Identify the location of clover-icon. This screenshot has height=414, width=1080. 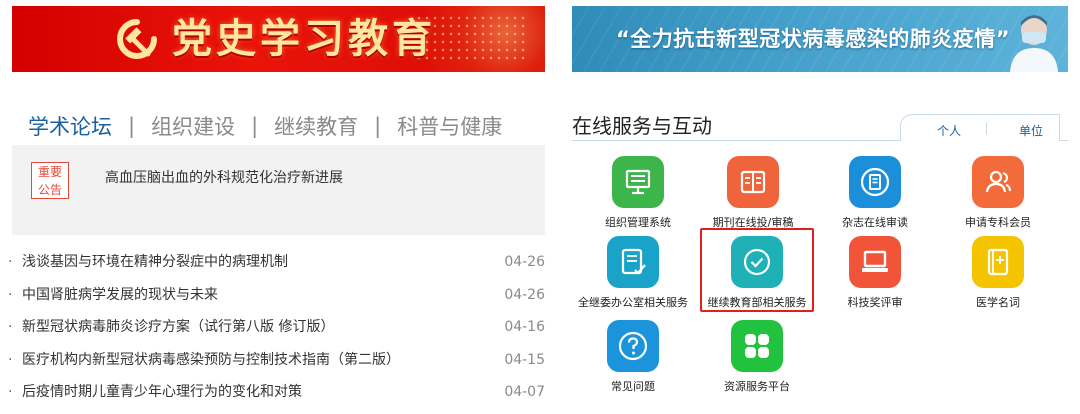
(757, 346).